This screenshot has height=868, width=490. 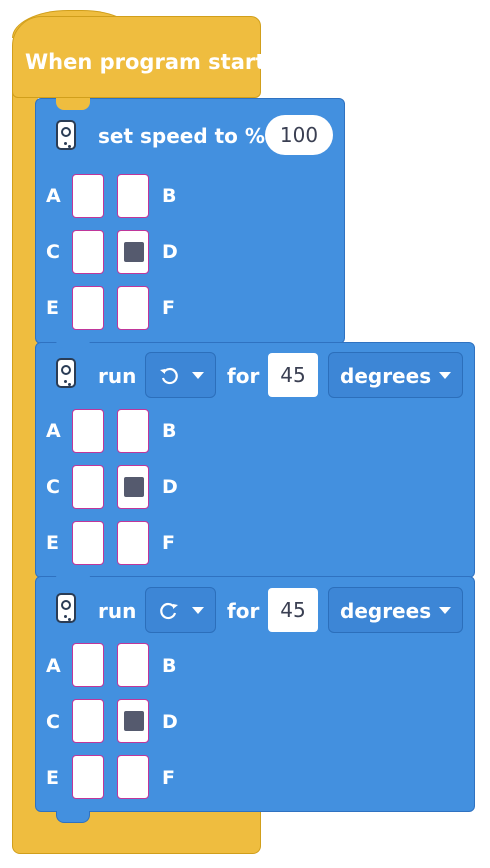 I want to click on speed-value-input: 100, so click(x=299, y=135).